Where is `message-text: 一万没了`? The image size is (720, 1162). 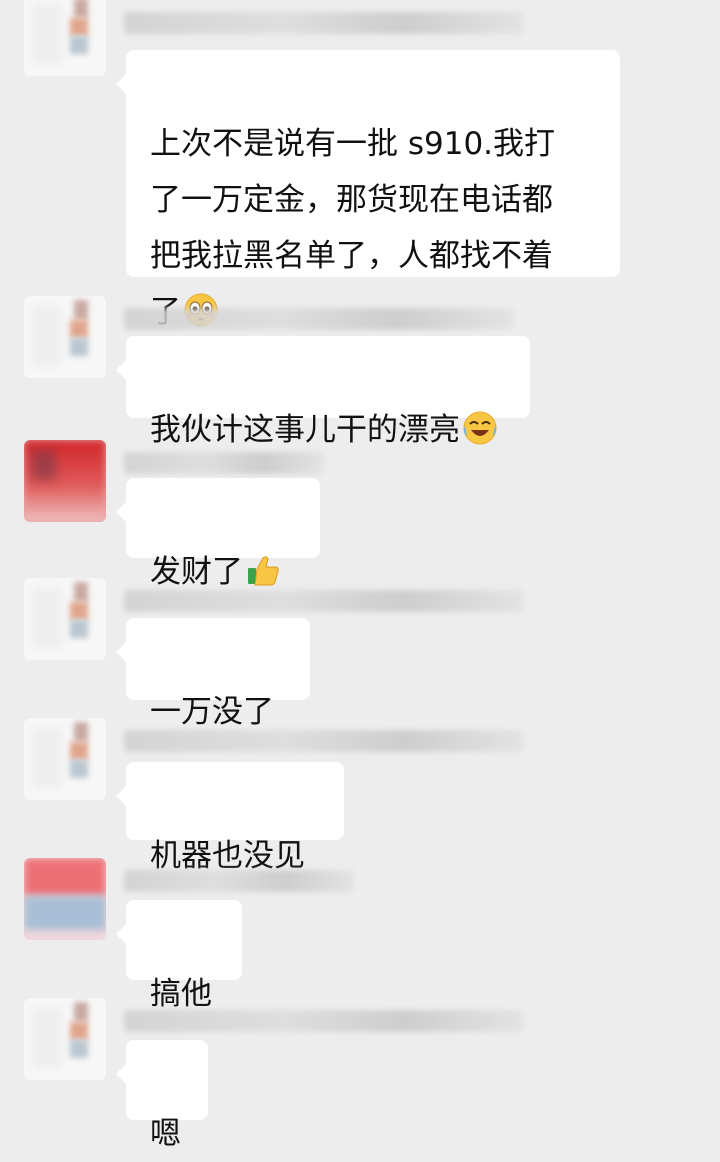
message-text: 一万没了 is located at coordinates (212, 712).